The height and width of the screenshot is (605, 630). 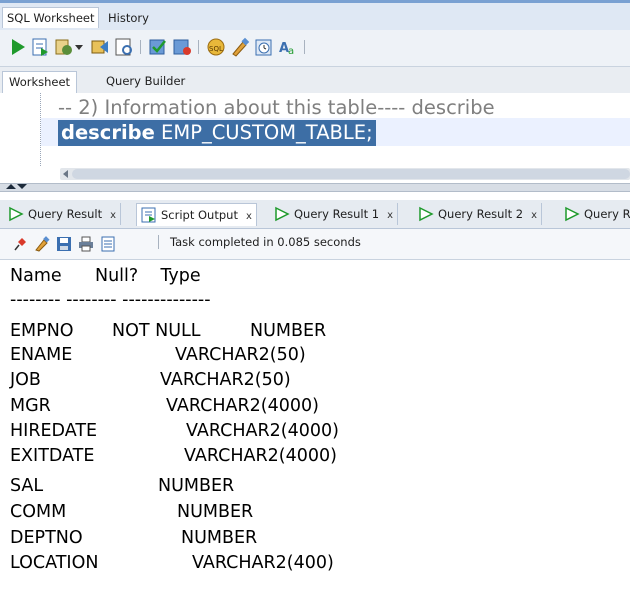 I want to click on commit-icon, so click(x=158, y=47).